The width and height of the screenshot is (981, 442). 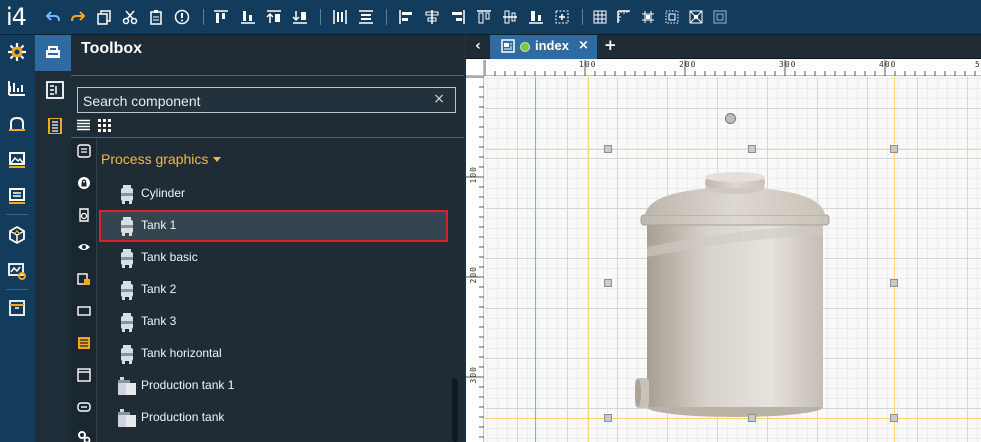 I want to click on package-icon, so click(x=17, y=235).